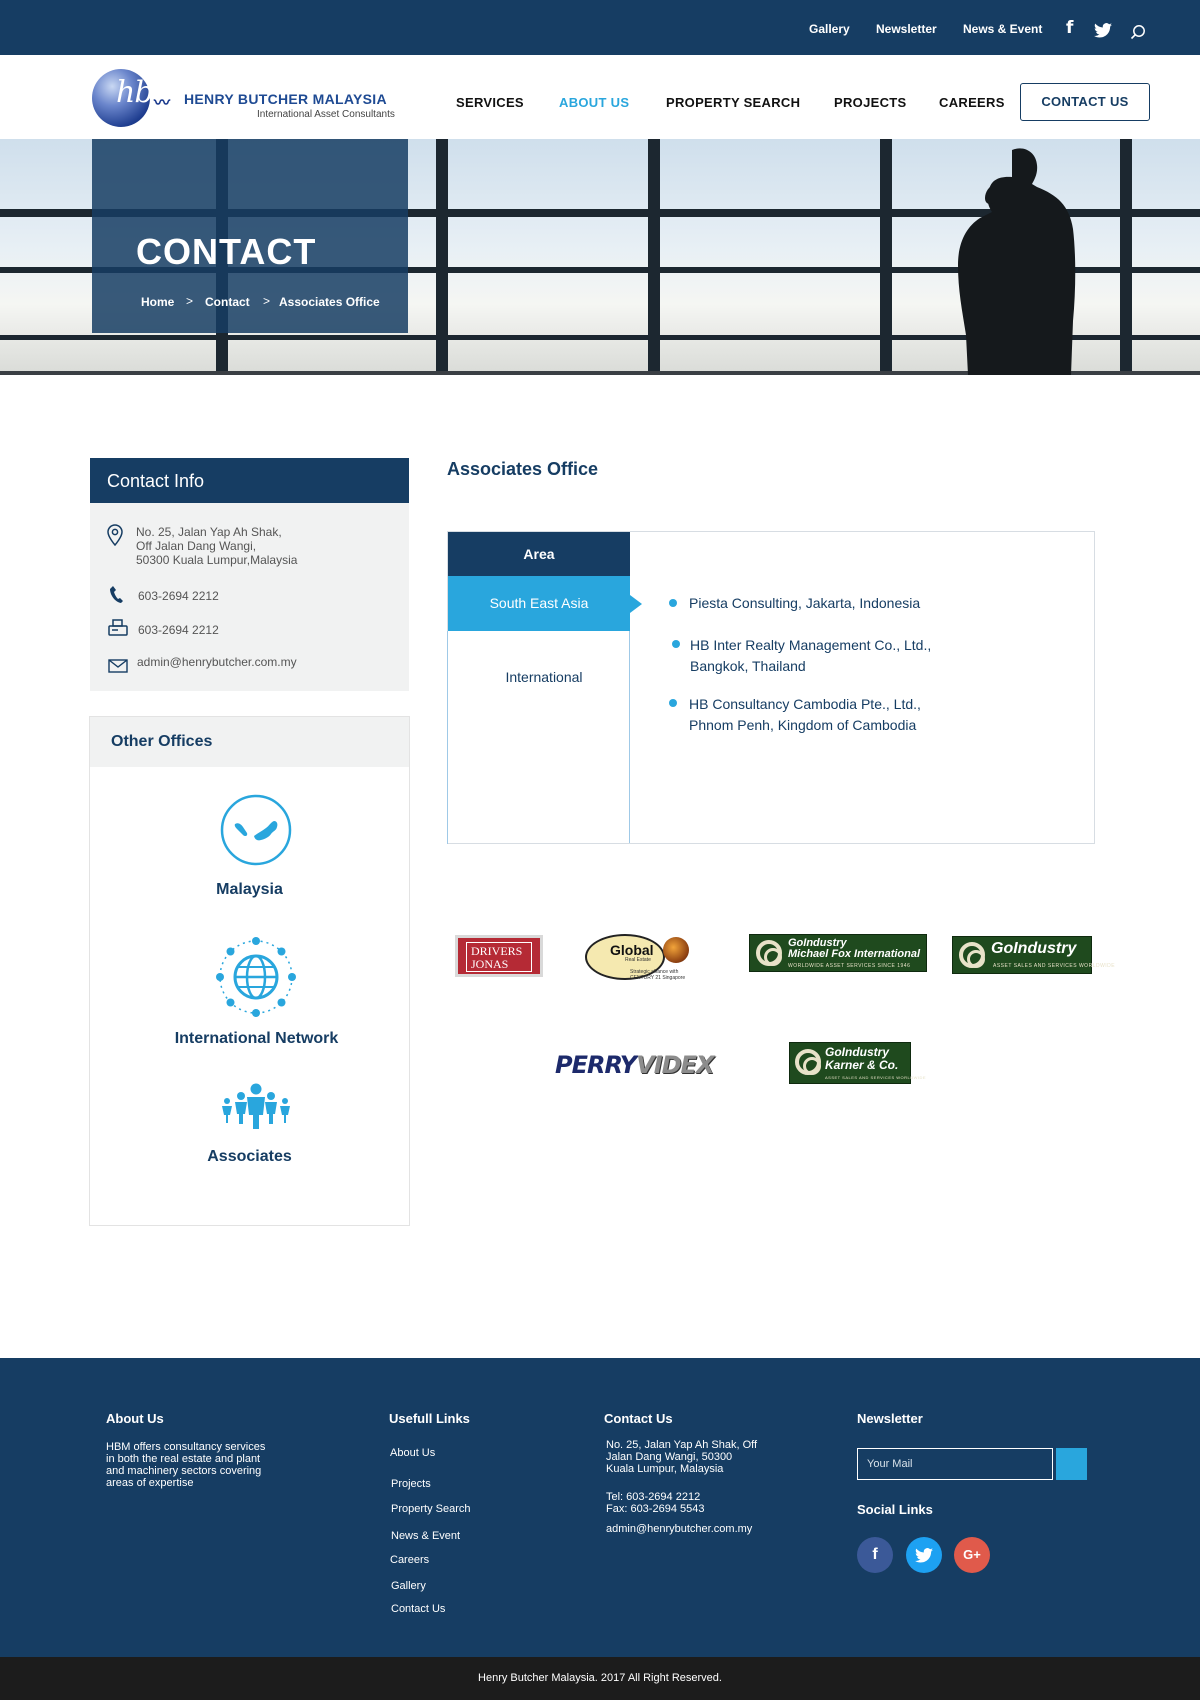  What do you see at coordinates (895, 1509) in the screenshot?
I see `footer-social-title: Social Links` at bounding box center [895, 1509].